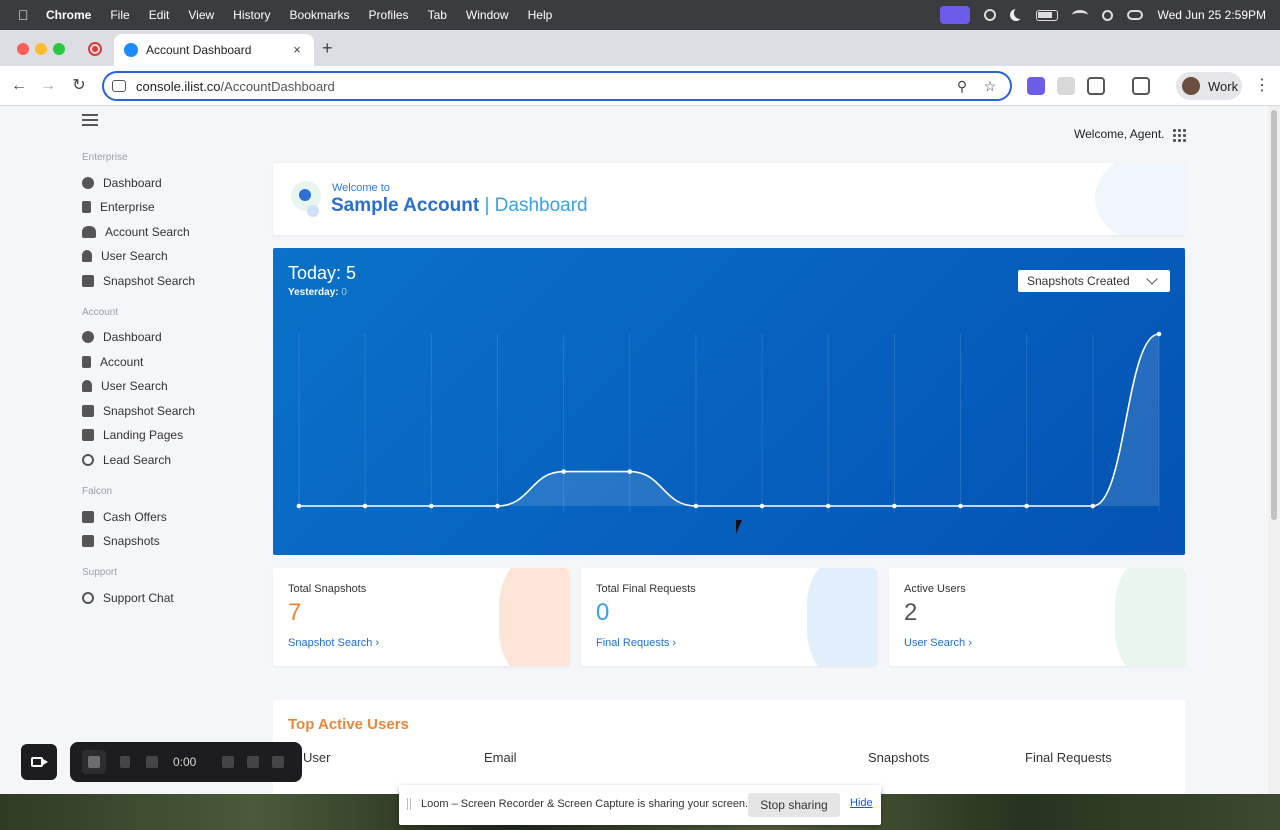 The height and width of the screenshot is (830, 1280). I want to click on reload-icon: ↻, so click(79, 86).